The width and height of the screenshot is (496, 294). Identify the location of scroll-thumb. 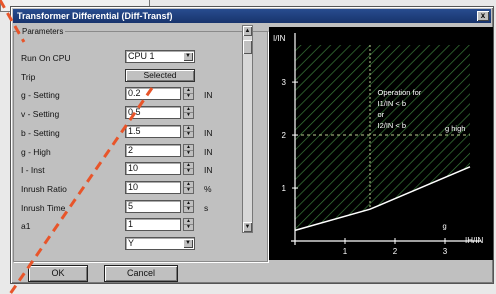
(247, 47).